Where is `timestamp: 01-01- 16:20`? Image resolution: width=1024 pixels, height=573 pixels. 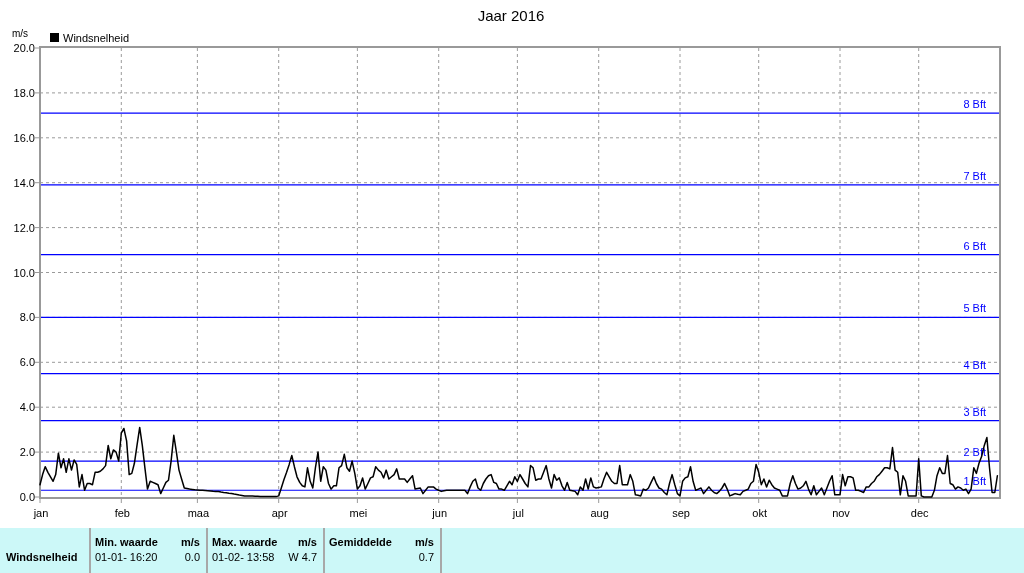
timestamp: 01-01- 16:20 is located at coordinates (126, 557).